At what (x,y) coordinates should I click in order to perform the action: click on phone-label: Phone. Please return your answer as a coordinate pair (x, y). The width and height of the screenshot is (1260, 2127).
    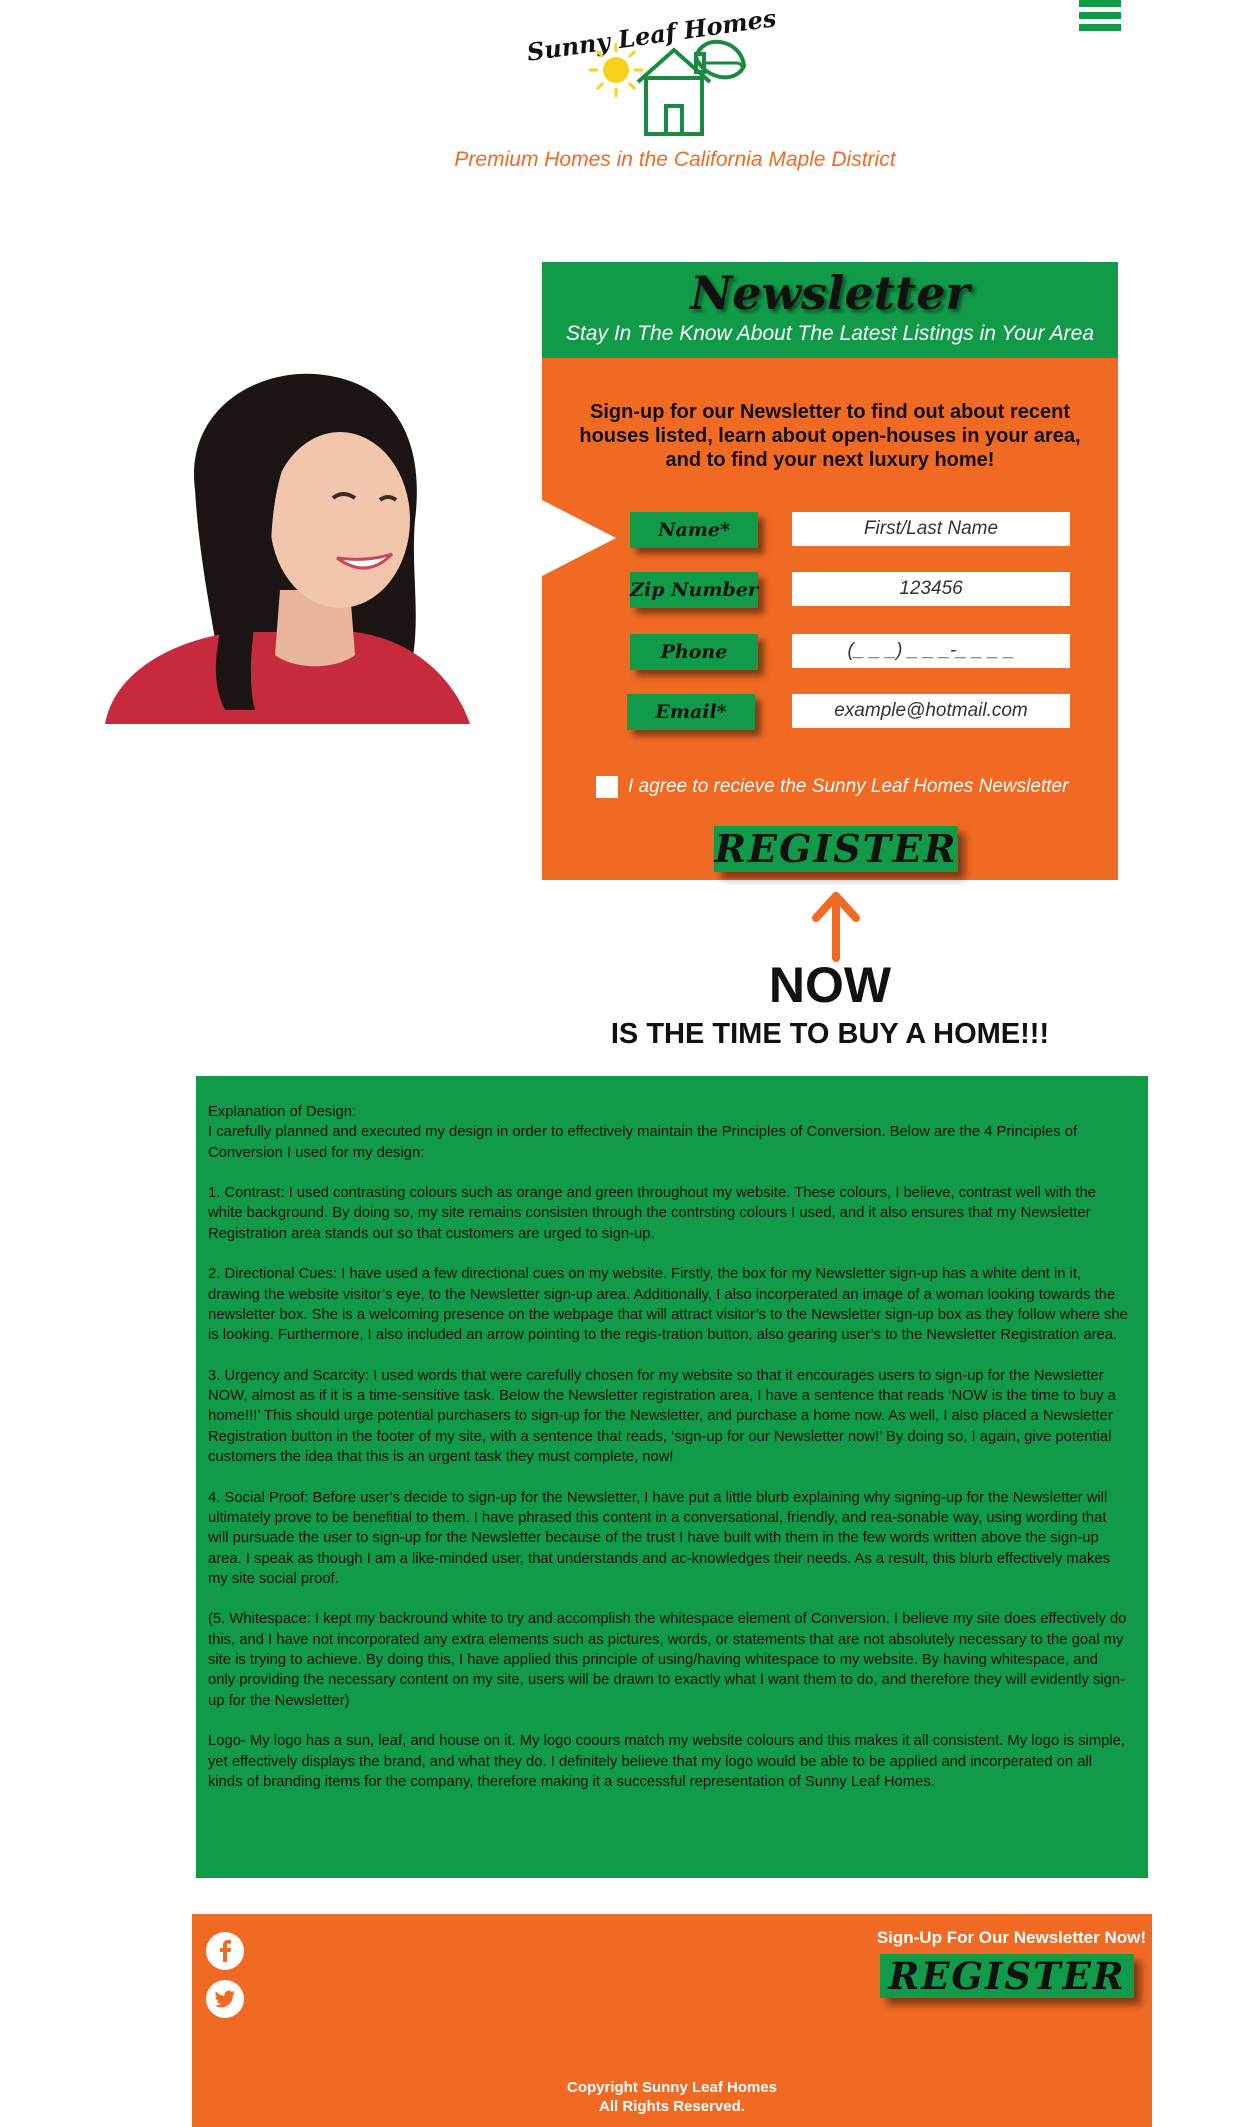
    Looking at the image, I should click on (694, 652).